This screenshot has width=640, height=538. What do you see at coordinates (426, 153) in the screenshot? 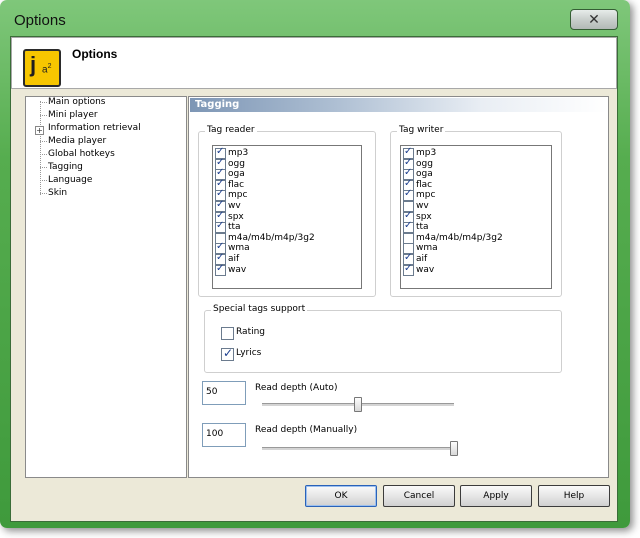
I see `tag-writer-item-label: mp3` at bounding box center [426, 153].